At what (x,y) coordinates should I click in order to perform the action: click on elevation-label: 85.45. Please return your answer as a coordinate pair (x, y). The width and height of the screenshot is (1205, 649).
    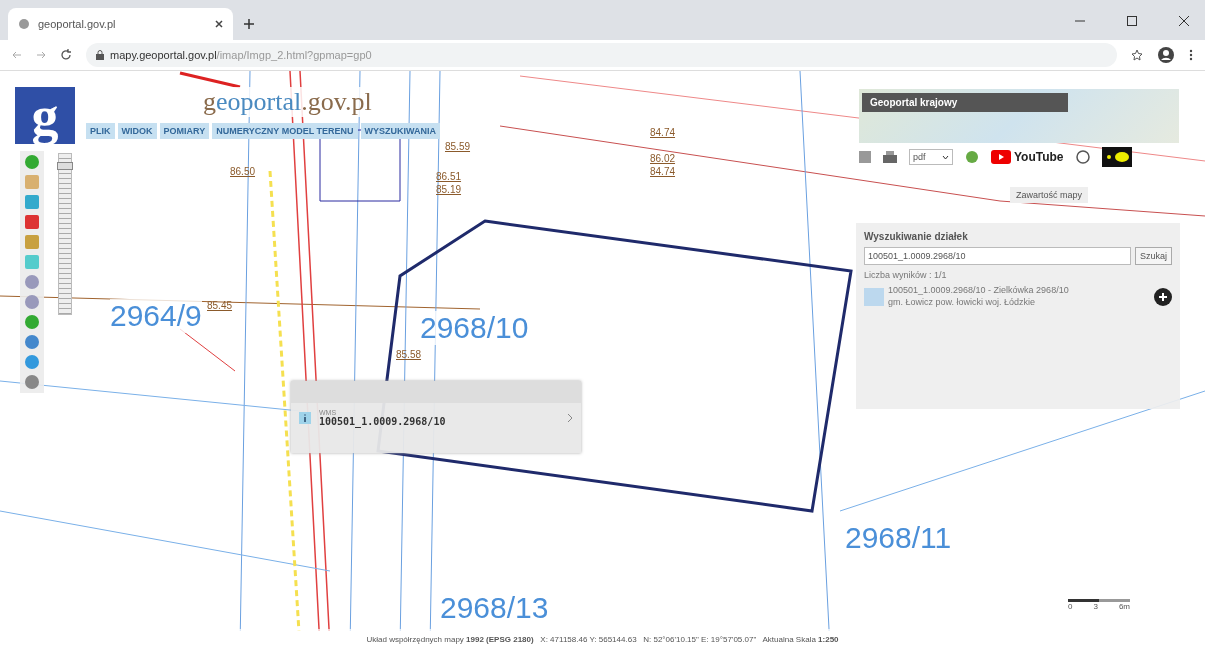
    Looking at the image, I should click on (220, 305).